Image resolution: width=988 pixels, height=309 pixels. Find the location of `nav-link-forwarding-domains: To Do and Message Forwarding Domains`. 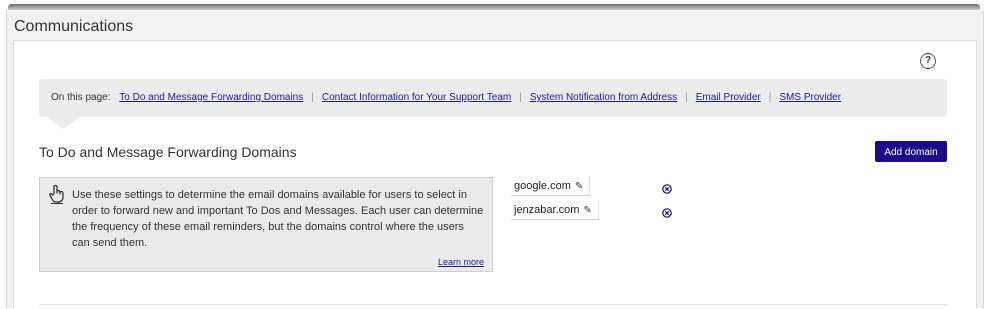

nav-link-forwarding-domains: To Do and Message Forwarding Domains is located at coordinates (211, 97).